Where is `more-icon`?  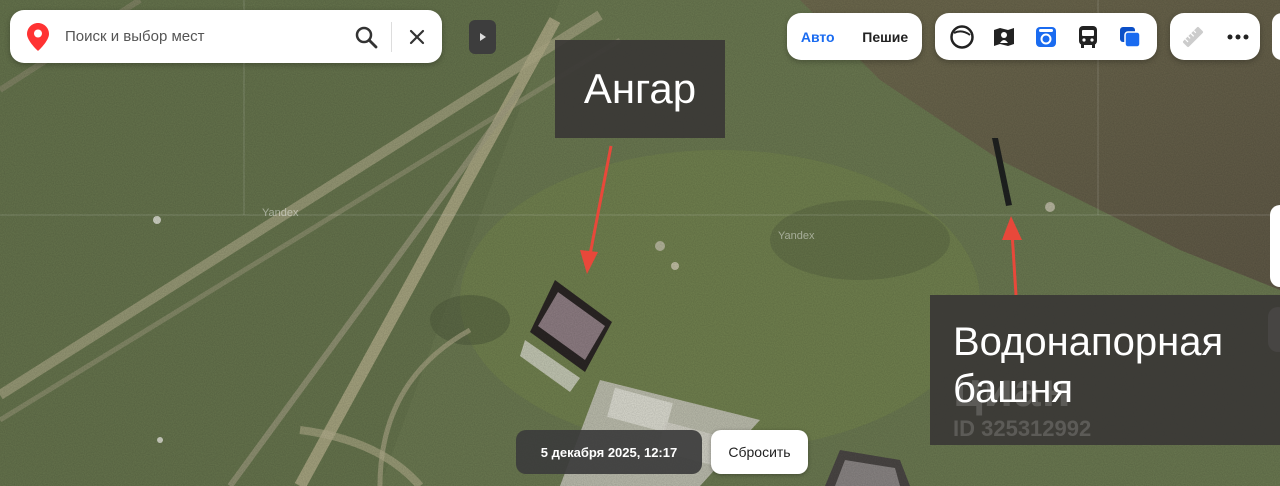
more-icon is located at coordinates (1237, 36).